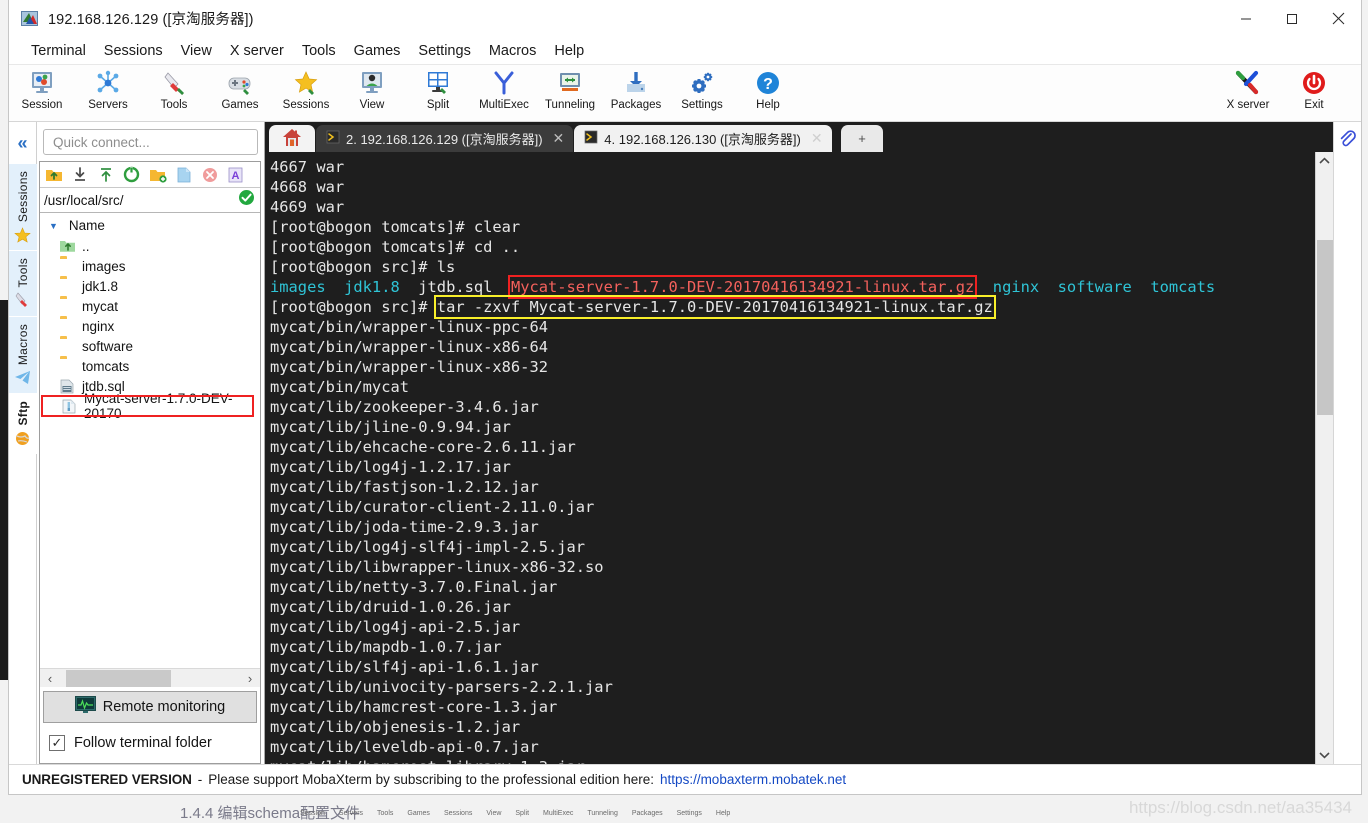 Image resolution: width=1368 pixels, height=823 pixels. What do you see at coordinates (150, 707) in the screenshot?
I see `remote-monitoring-button: Remote monitoring` at bounding box center [150, 707].